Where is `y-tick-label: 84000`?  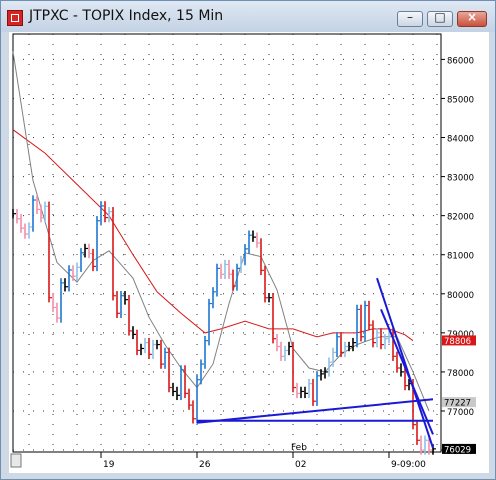 y-tick-label: 84000 is located at coordinates (460, 140).